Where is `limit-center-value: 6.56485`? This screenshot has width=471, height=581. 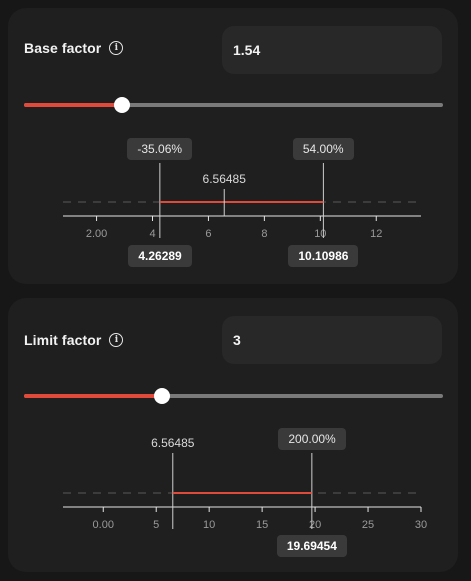 limit-center-value: 6.56485 is located at coordinates (173, 443).